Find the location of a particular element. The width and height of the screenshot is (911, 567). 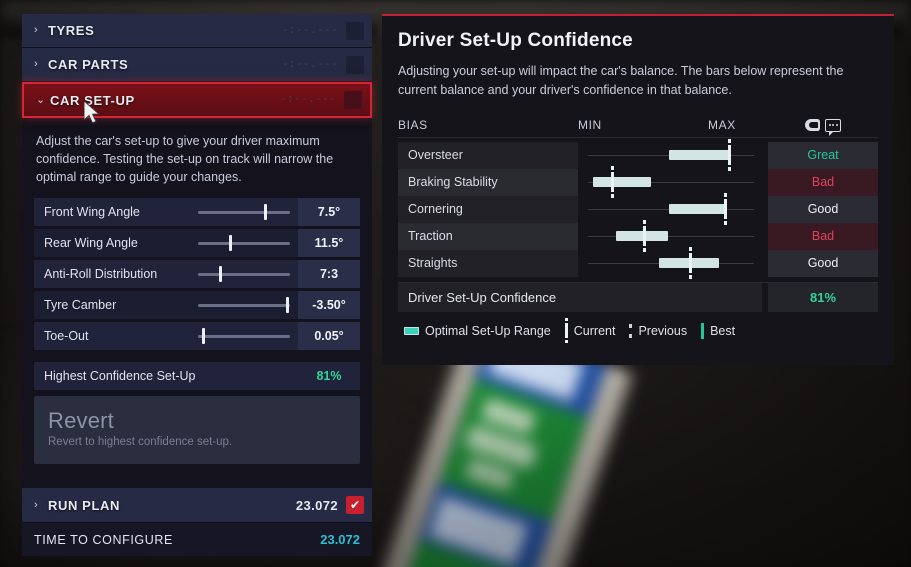

slider-row-rear-wing-angle: Rear Wing Angle 11.5° is located at coordinates (197, 243).